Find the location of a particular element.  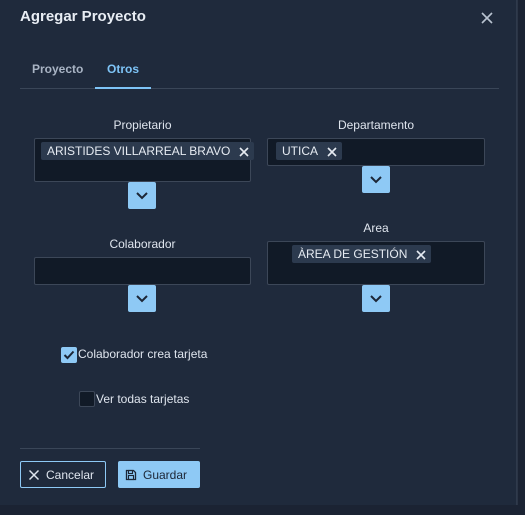

ver-todas-tarjetas-checkbox is located at coordinates (87, 399).